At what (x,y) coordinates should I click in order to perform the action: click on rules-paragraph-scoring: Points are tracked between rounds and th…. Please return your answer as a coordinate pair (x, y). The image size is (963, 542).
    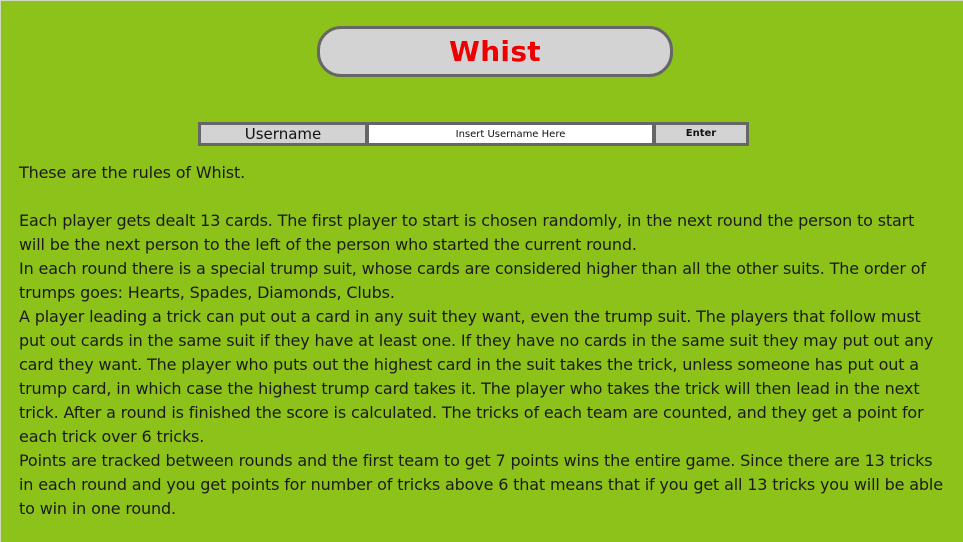
    Looking at the image, I should click on (481, 484).